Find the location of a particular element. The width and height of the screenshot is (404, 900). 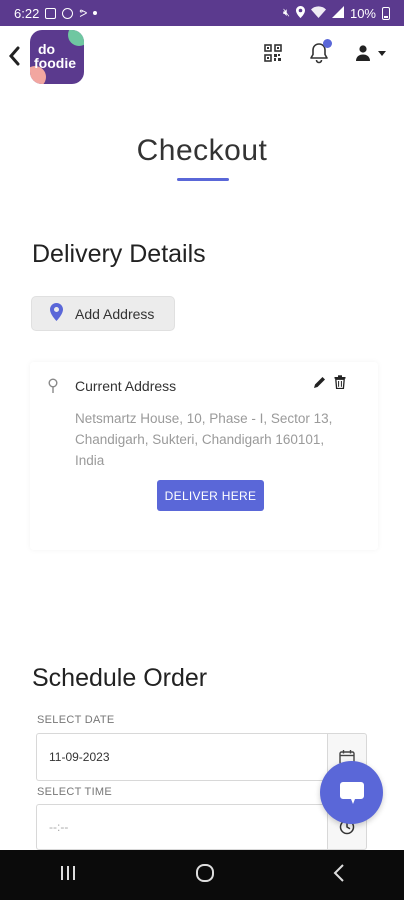

app-notification-icon is located at coordinates (68, 13).